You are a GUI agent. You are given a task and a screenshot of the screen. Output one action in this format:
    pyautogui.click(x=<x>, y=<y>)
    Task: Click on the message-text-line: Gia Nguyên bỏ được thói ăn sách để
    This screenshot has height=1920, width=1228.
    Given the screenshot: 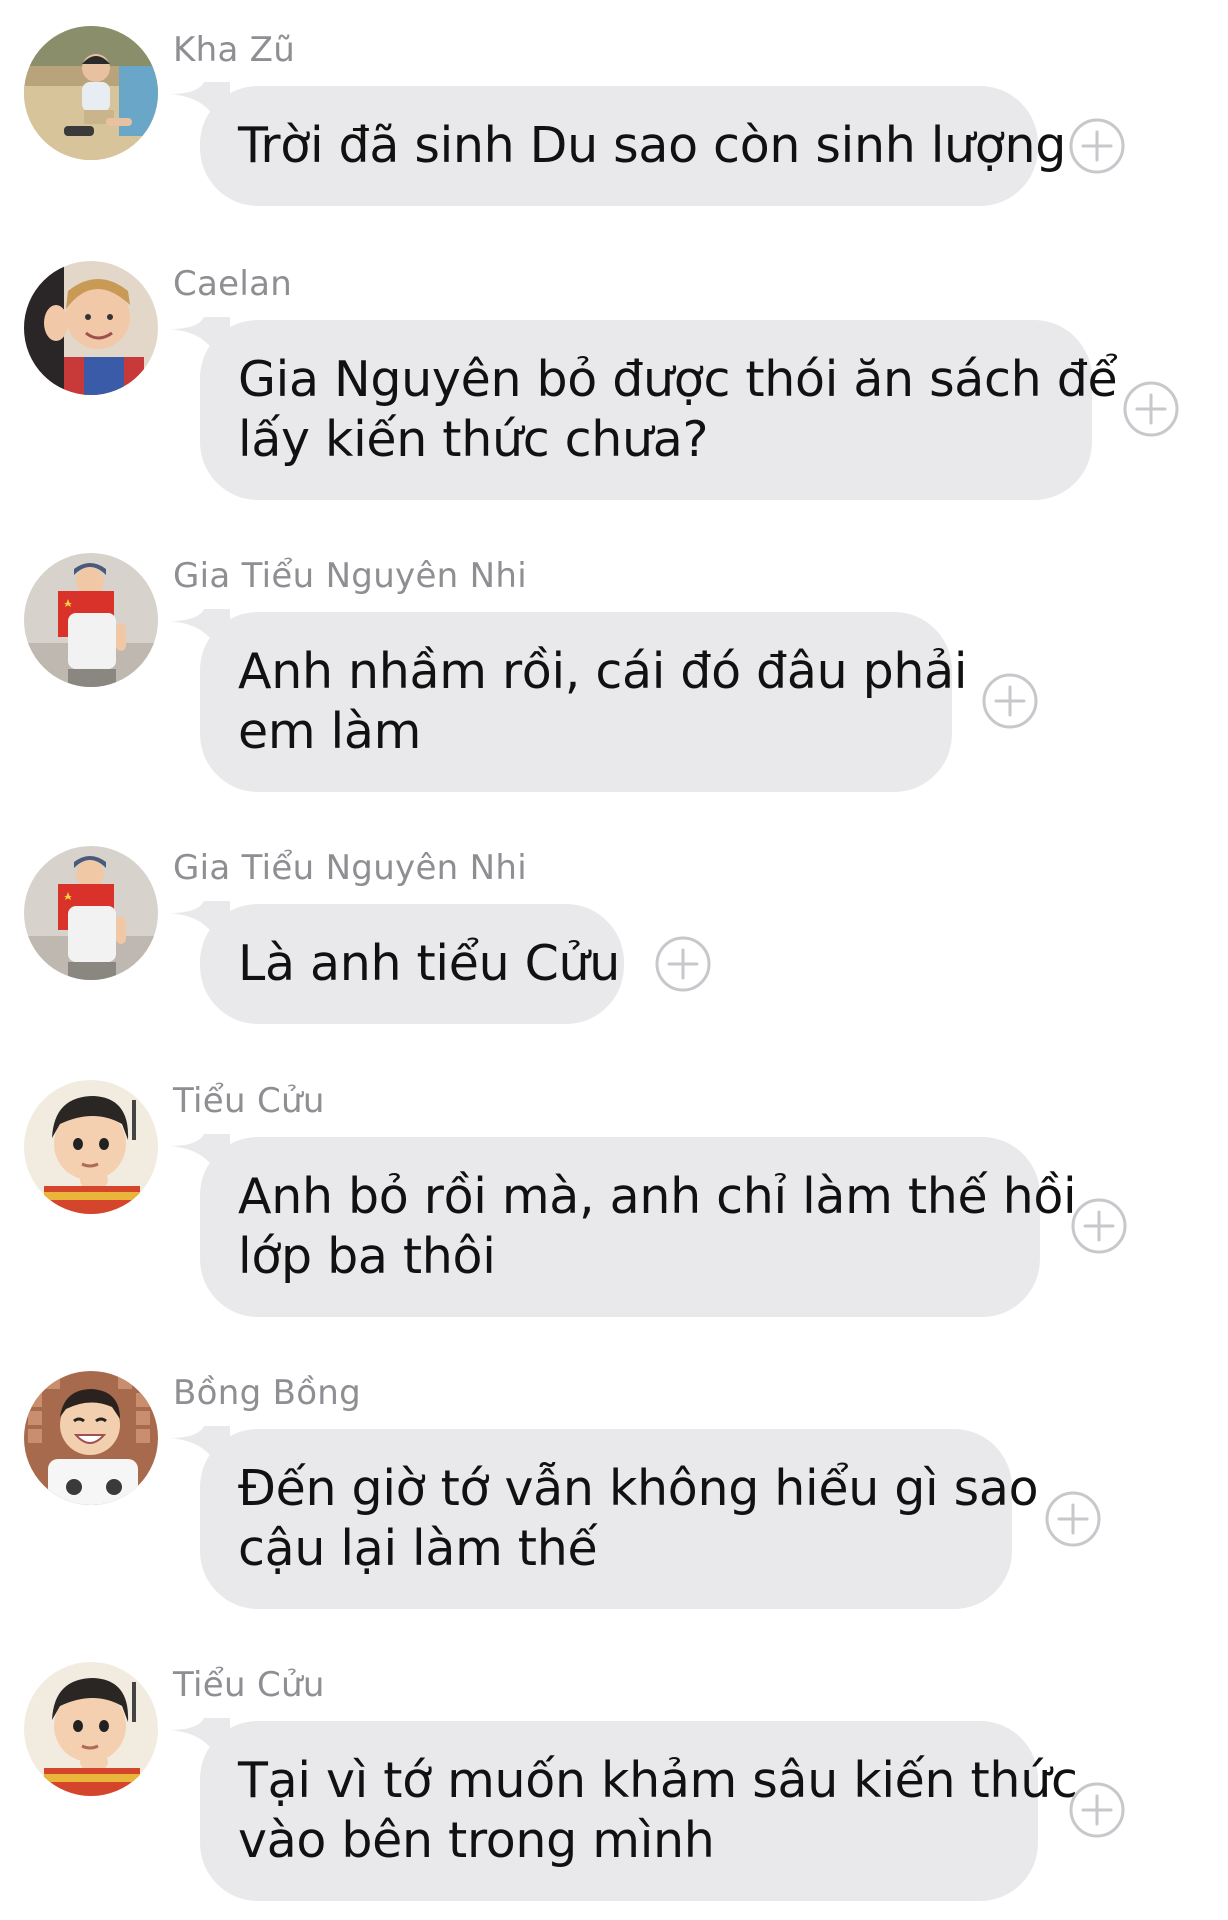 What is the action you would take?
    pyautogui.click(x=678, y=379)
    